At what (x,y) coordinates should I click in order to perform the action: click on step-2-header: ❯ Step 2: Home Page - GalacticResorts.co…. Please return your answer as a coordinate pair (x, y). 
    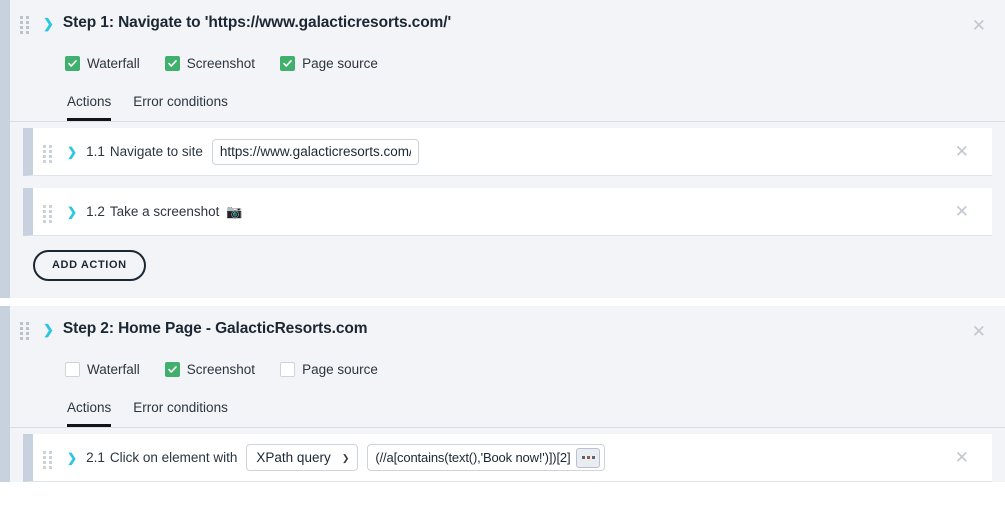
    Looking at the image, I should click on (507, 326).